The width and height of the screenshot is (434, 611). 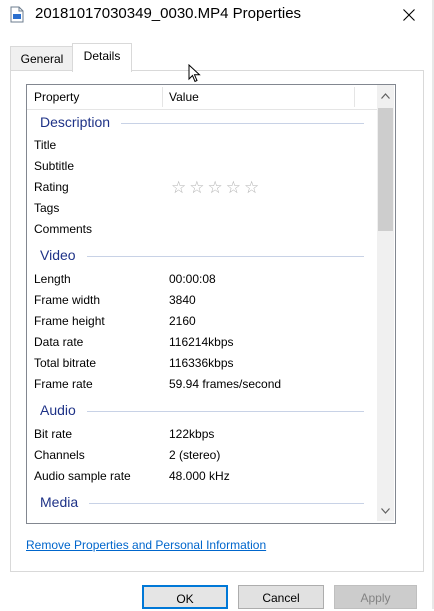 What do you see at coordinates (56, 97) in the screenshot?
I see `column-header-property: Property` at bounding box center [56, 97].